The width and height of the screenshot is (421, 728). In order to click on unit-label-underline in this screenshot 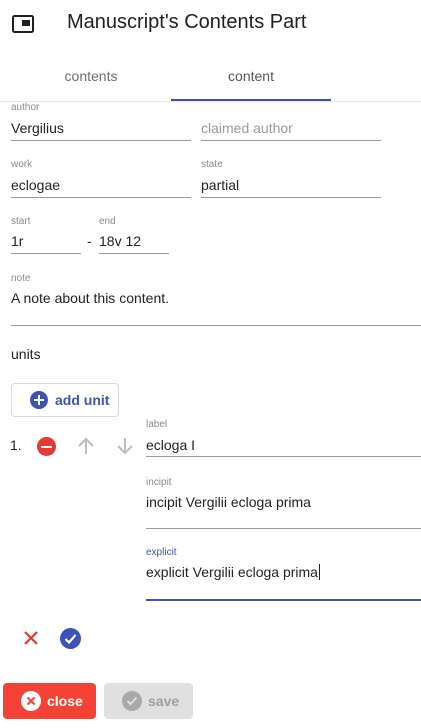, I will do `click(283, 456)`.